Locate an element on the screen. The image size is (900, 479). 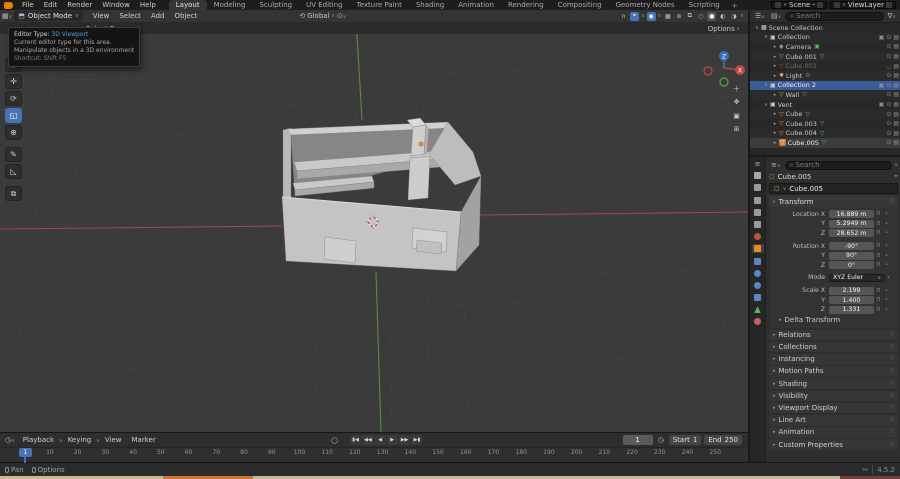
section-relations: ▸ Relations ⠿ is located at coordinates (833, 335).